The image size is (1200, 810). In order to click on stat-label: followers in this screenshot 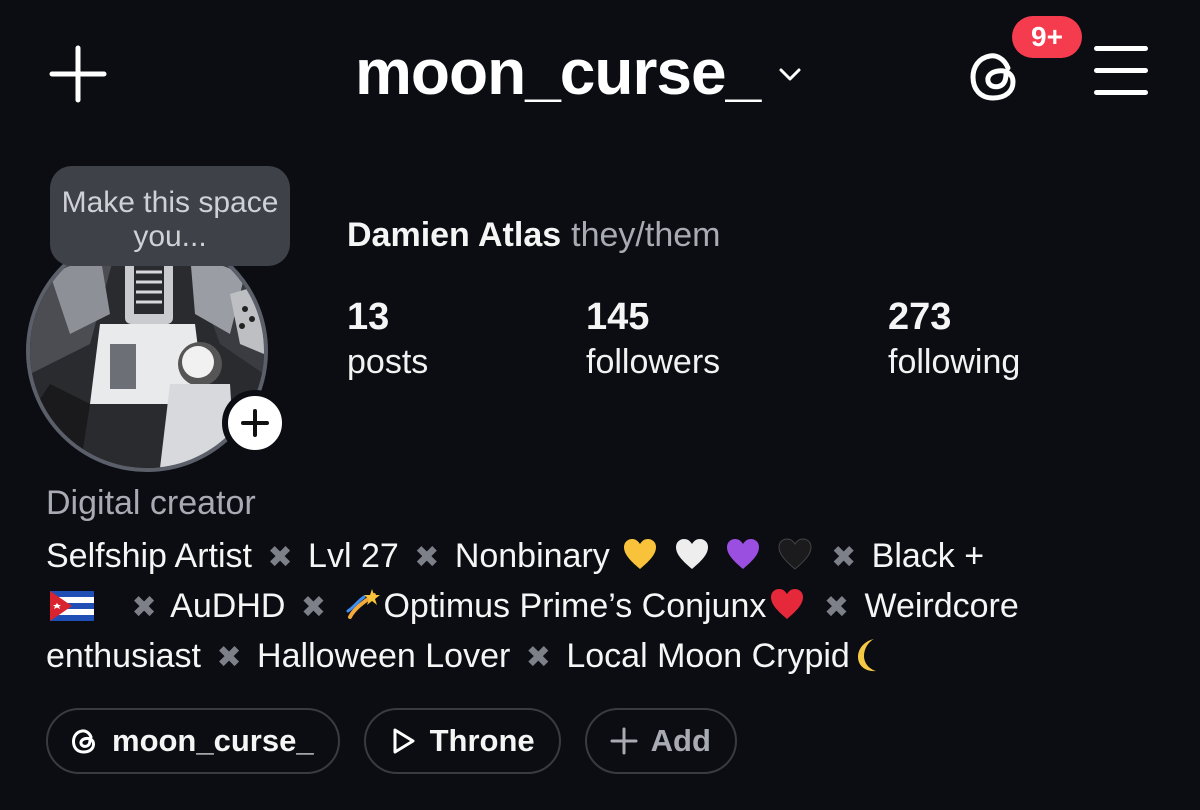, I will do `click(653, 362)`.